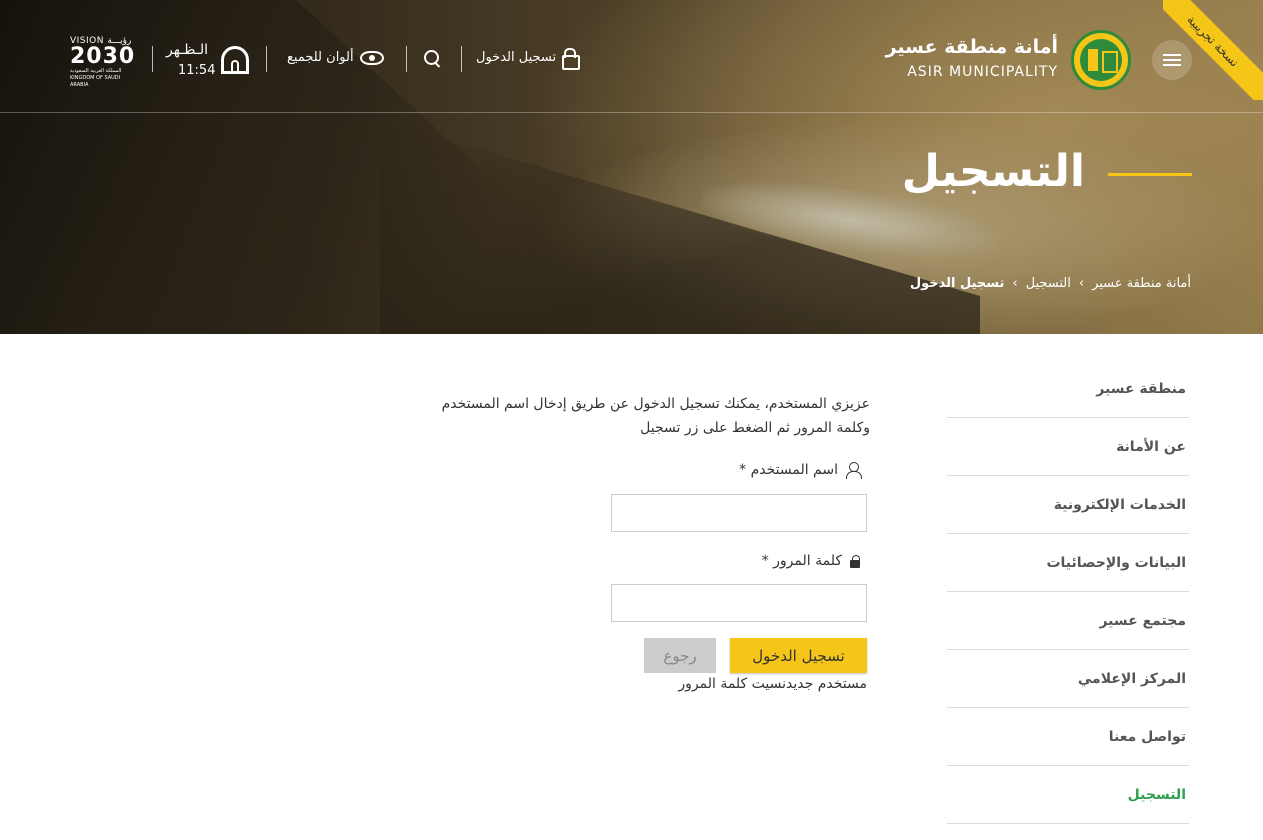 The width and height of the screenshot is (1263, 840). I want to click on password-label-text: كلمة المرور *, so click(801, 561).